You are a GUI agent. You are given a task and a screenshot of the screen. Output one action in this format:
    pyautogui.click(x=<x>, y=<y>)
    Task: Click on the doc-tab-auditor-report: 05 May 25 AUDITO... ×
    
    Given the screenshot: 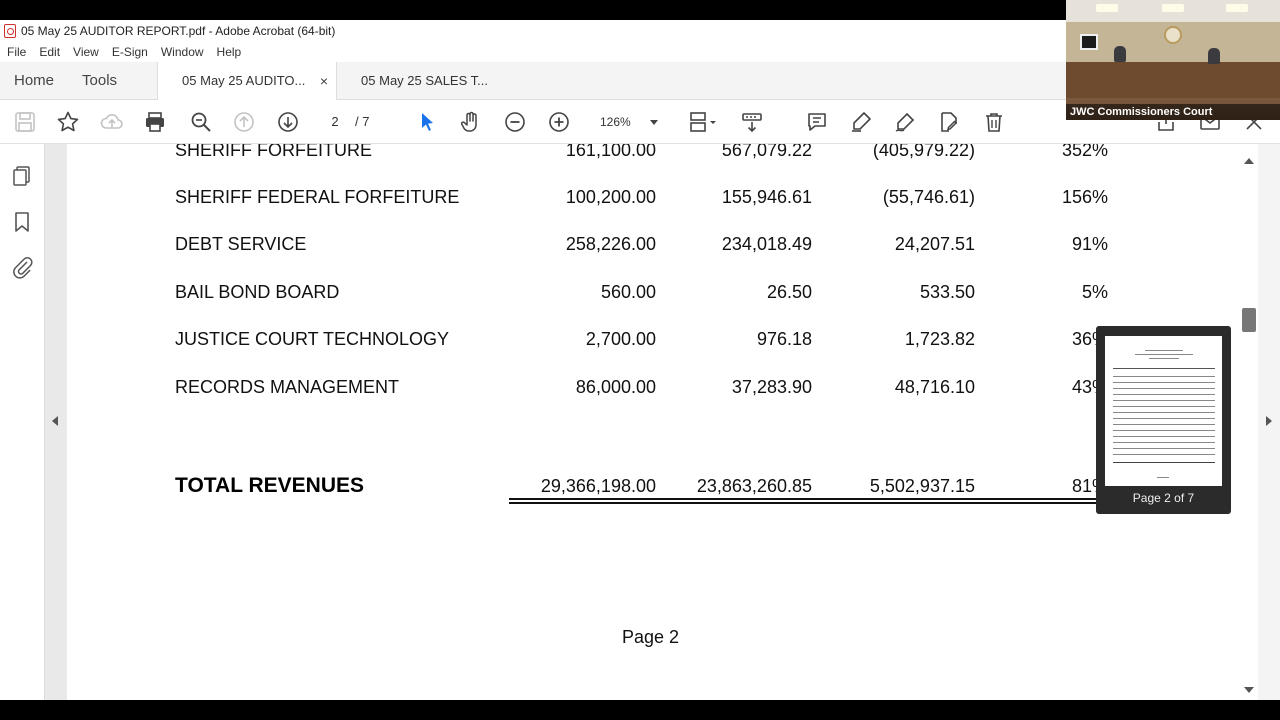 What is the action you would take?
    pyautogui.click(x=247, y=80)
    